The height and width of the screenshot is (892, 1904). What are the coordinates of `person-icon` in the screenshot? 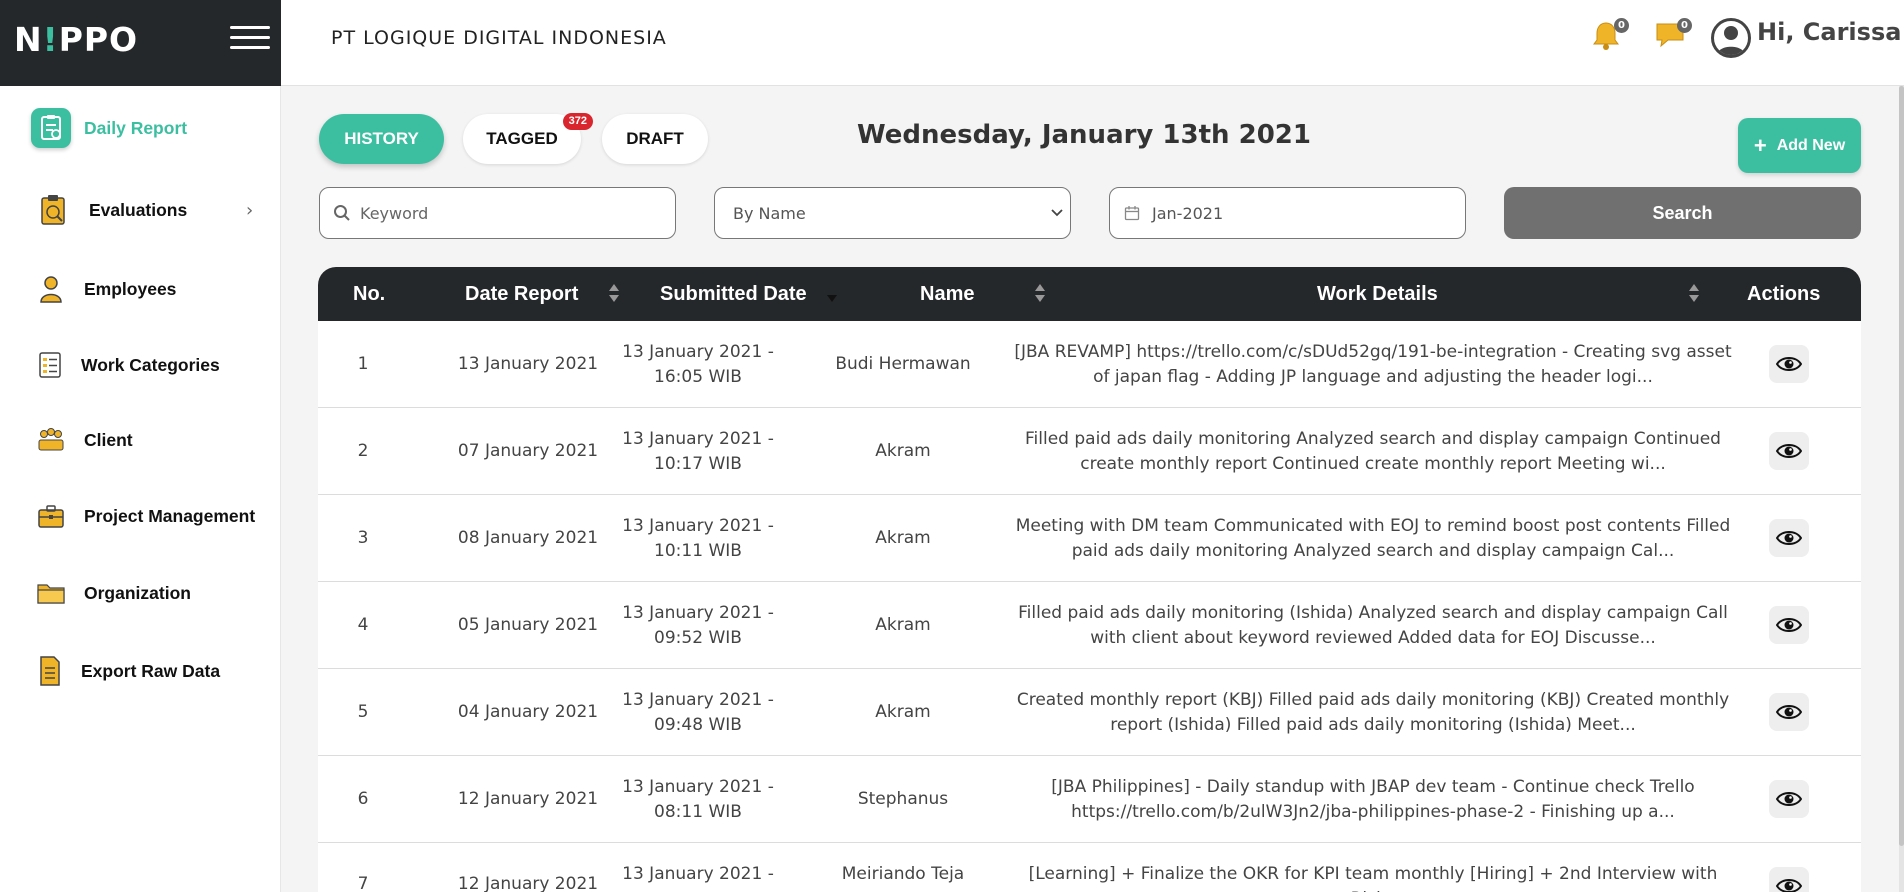 It's located at (51, 289).